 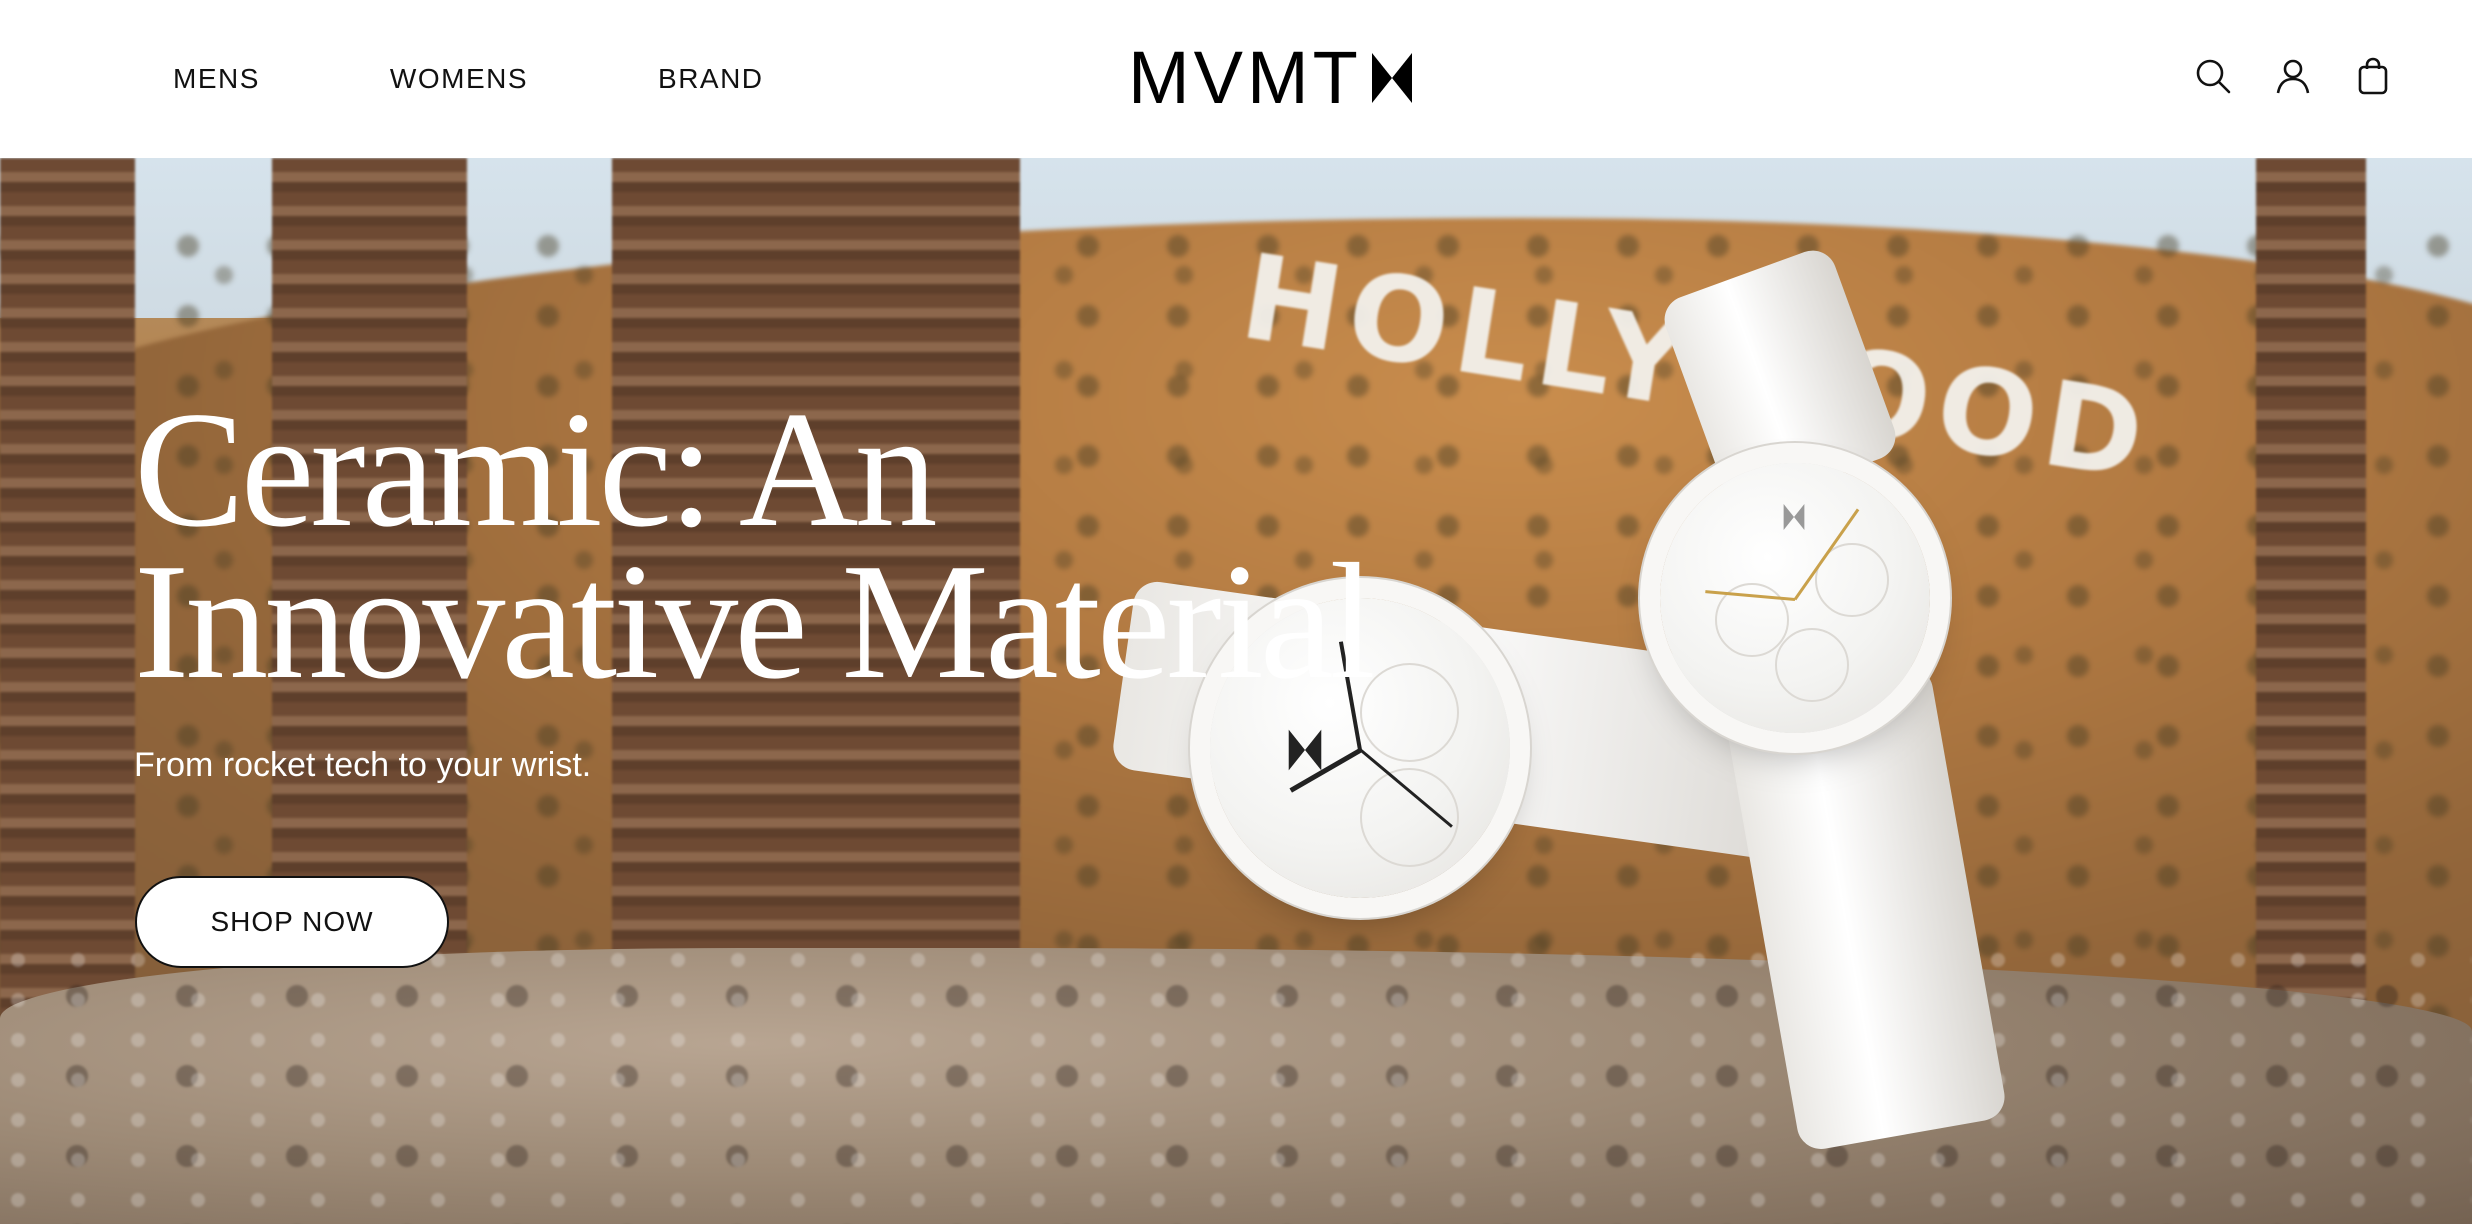 I want to click on search-icon, so click(x=2213, y=76).